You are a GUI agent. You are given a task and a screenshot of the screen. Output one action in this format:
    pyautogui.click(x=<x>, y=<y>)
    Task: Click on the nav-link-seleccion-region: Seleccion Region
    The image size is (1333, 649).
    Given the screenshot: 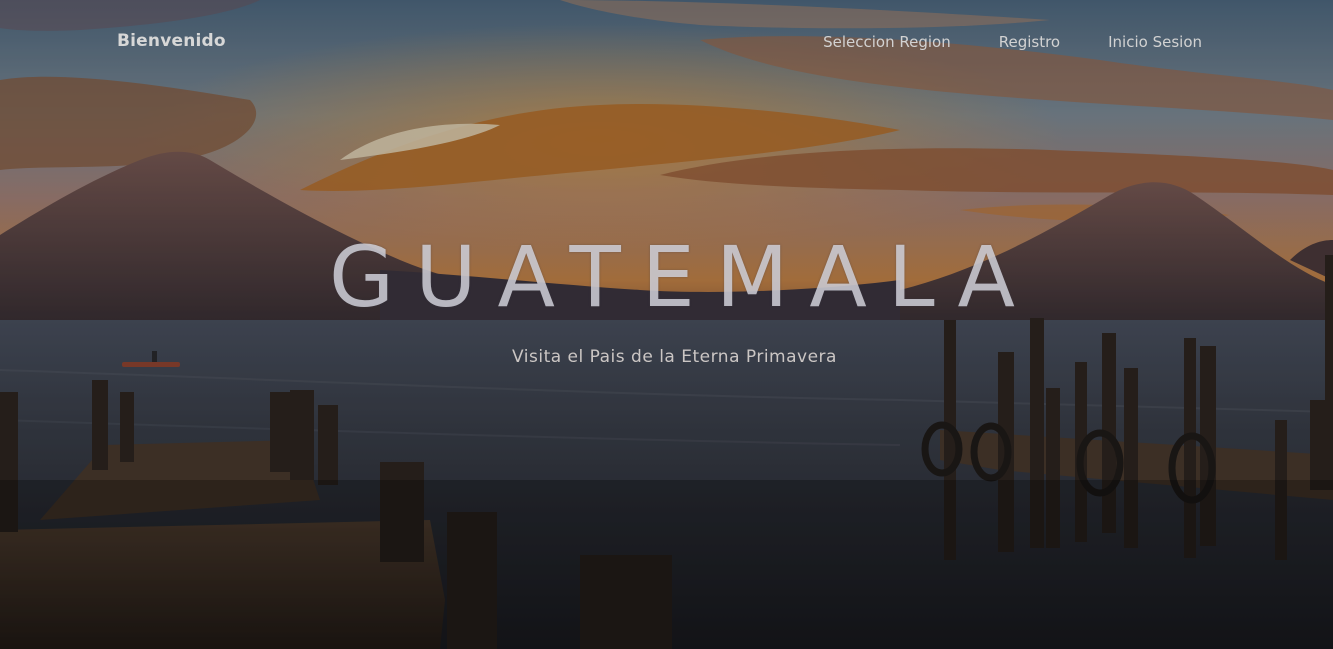 What is the action you would take?
    pyautogui.click(x=887, y=42)
    